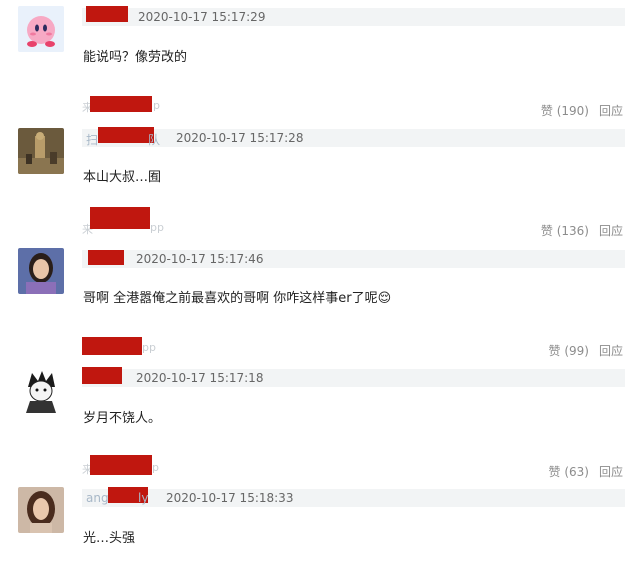  Describe the element at coordinates (200, 259) in the screenshot. I see `comment-timestamp: 2020-10-17 15:17:46` at that location.